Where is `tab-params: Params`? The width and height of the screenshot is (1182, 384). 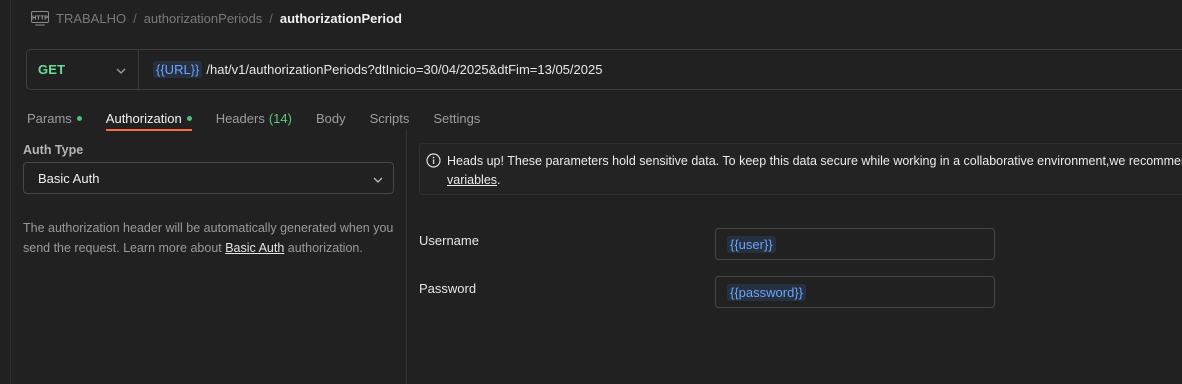 tab-params: Params is located at coordinates (54, 118).